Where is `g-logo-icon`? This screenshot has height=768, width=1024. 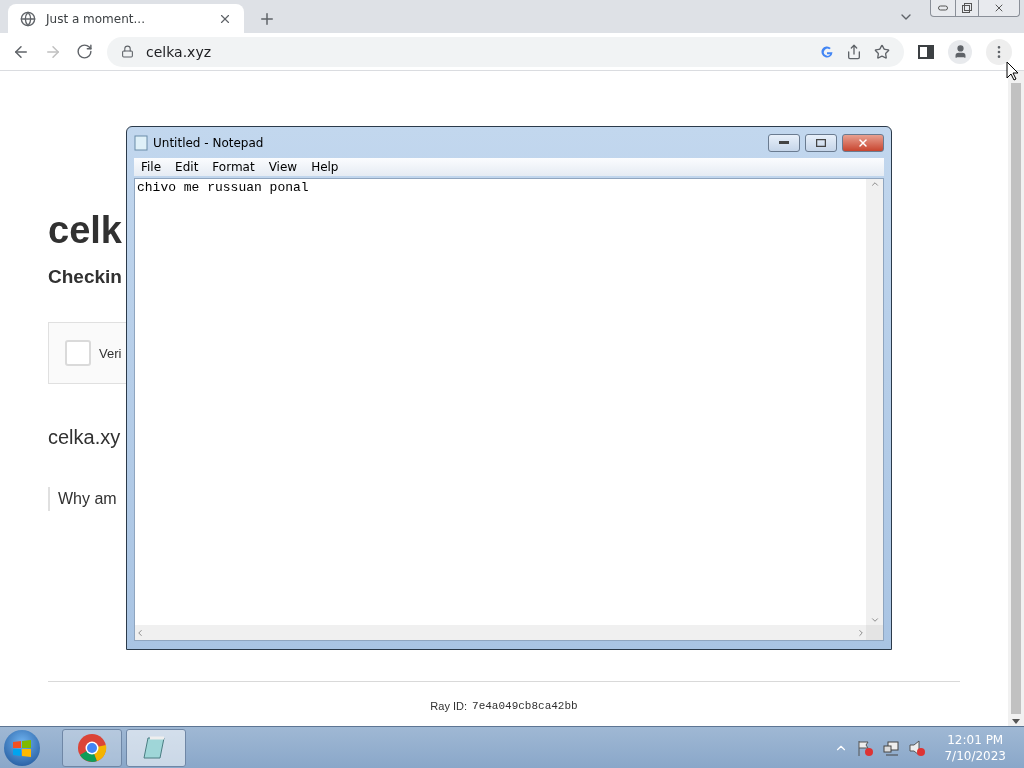 g-logo-icon is located at coordinates (827, 51).